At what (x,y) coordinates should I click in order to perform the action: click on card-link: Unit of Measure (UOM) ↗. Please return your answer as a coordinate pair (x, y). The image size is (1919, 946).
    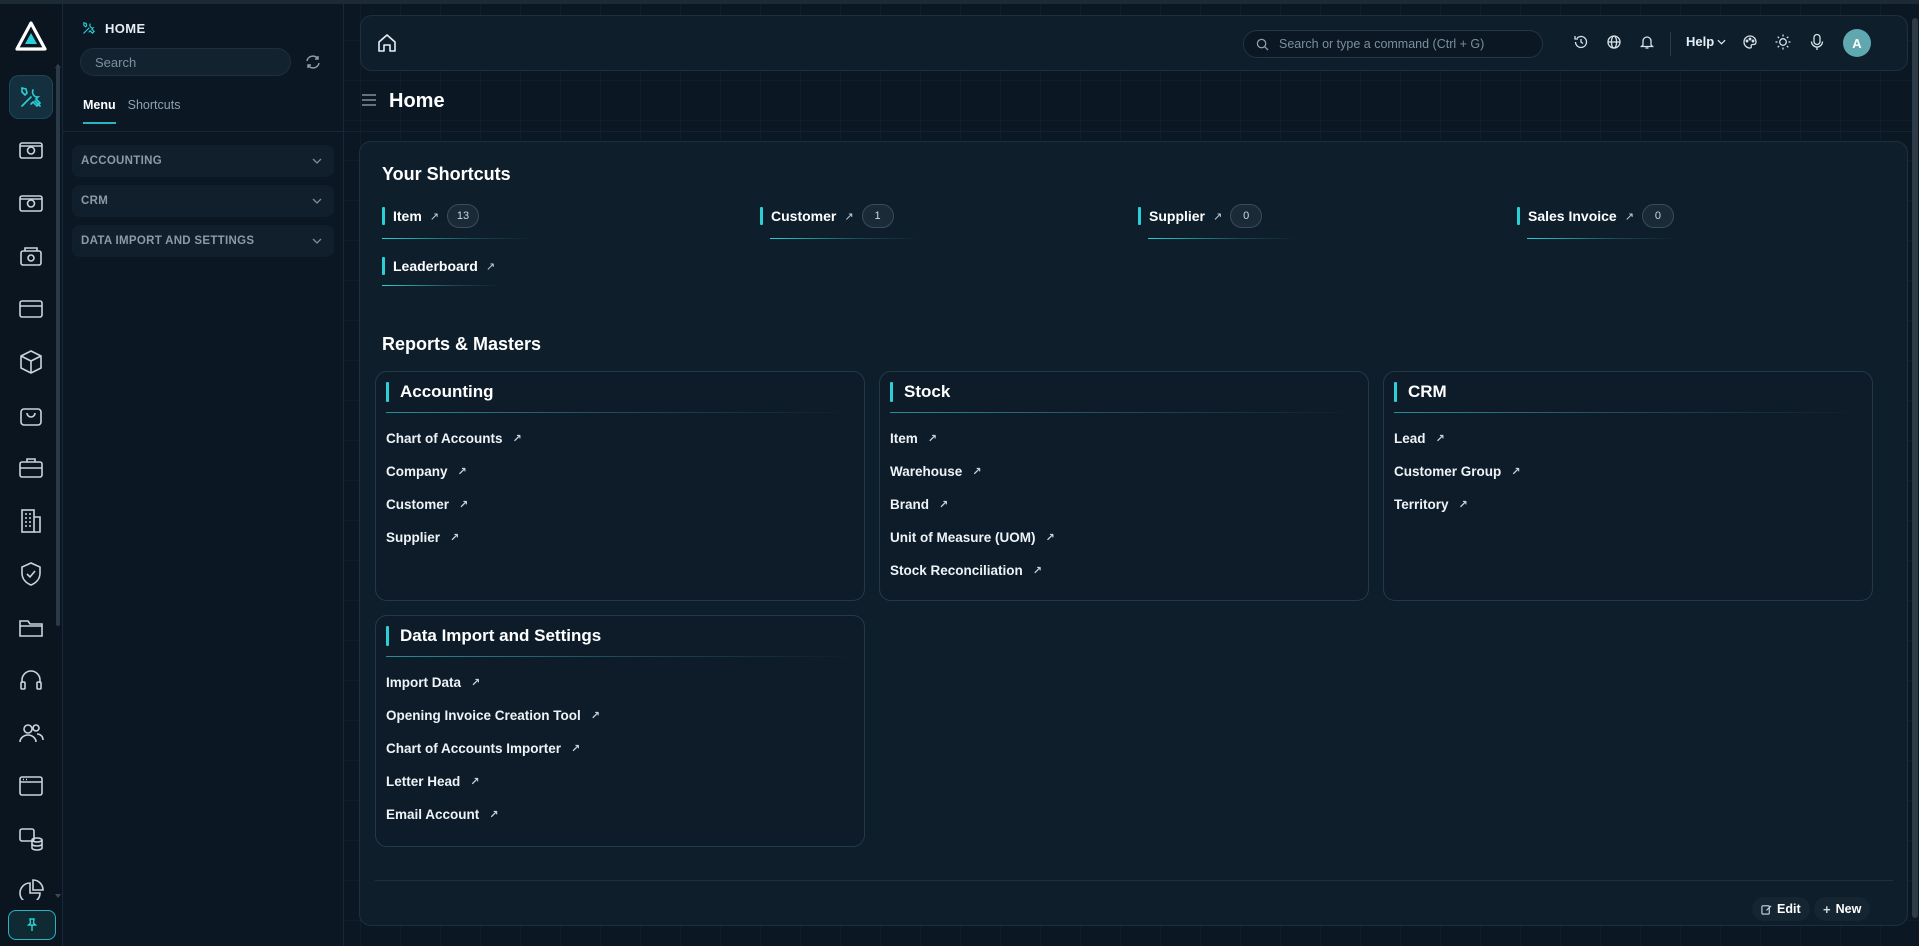
    Looking at the image, I should click on (972, 537).